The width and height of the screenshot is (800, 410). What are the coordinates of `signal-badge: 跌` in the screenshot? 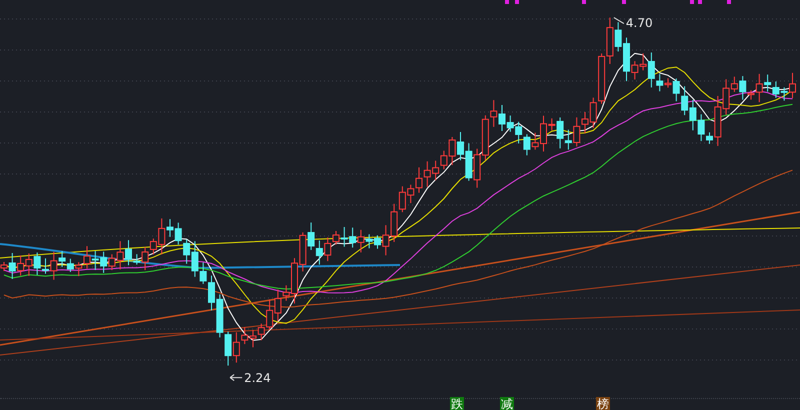 It's located at (457, 403).